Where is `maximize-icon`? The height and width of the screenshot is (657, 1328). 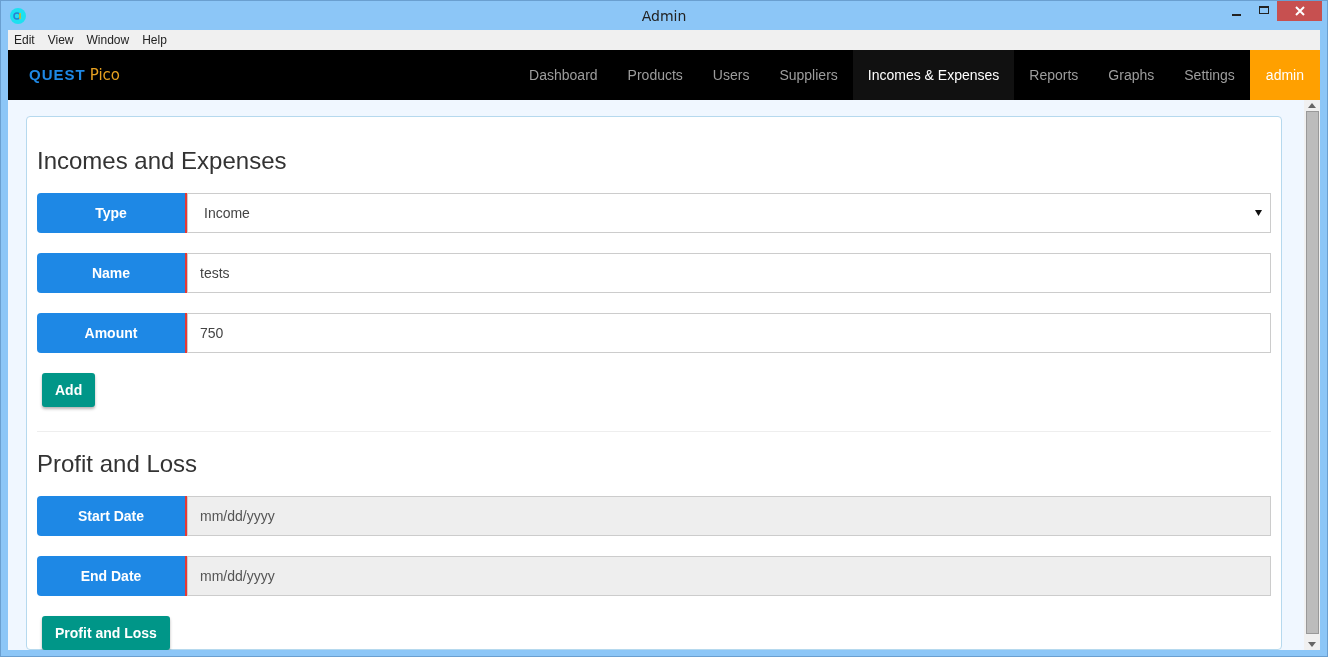 maximize-icon is located at coordinates (1263, 11).